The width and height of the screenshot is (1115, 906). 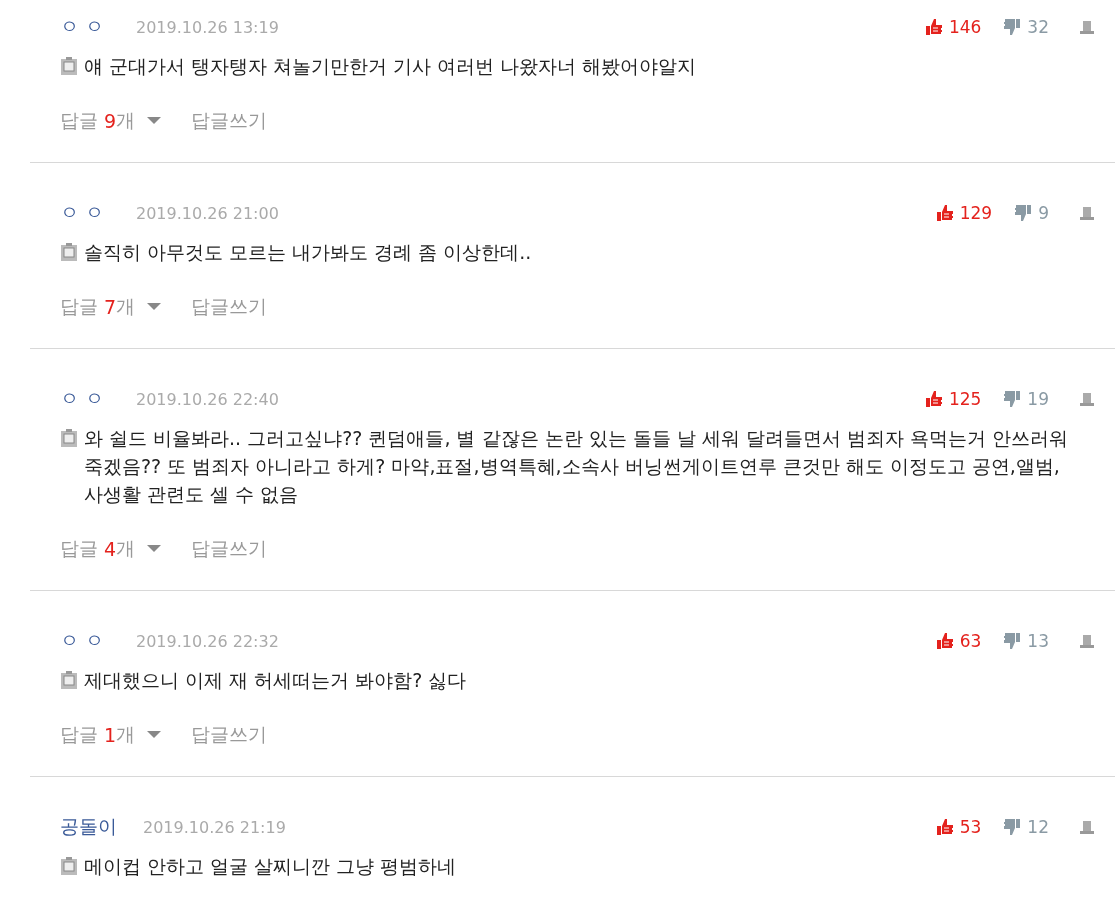 I want to click on comment-text: 솔직히 아무것도 모르는 내가봐도 경례 좀 이상한데.., so click(x=308, y=252).